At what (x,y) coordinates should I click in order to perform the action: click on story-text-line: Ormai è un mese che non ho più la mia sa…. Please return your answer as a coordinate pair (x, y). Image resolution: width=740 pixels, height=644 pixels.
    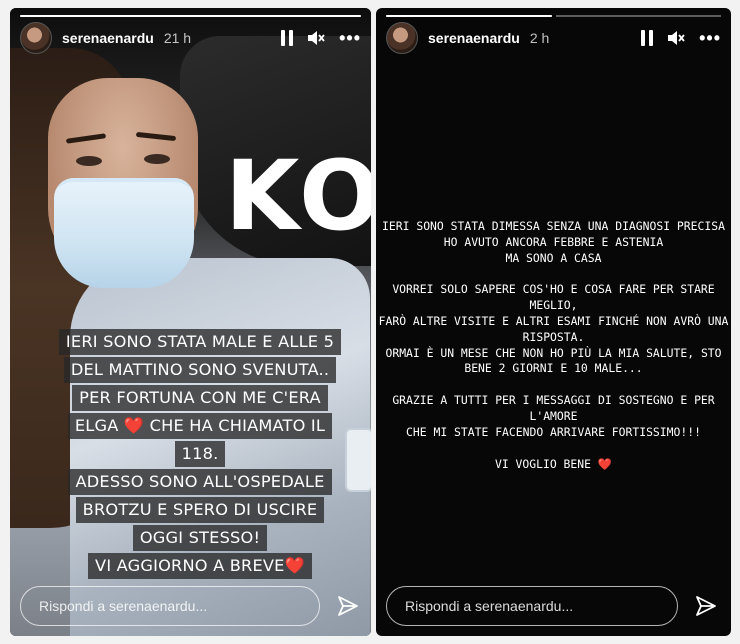
    Looking at the image, I should click on (553, 352).